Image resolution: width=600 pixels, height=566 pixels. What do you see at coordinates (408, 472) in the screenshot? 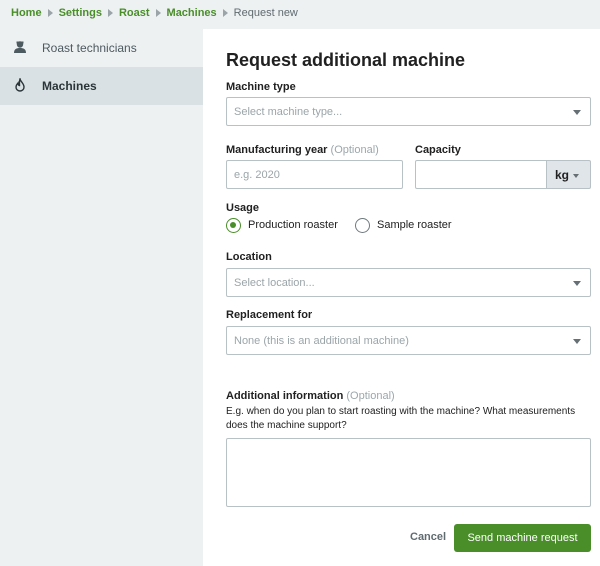
I see `additional-info-textarea` at bounding box center [408, 472].